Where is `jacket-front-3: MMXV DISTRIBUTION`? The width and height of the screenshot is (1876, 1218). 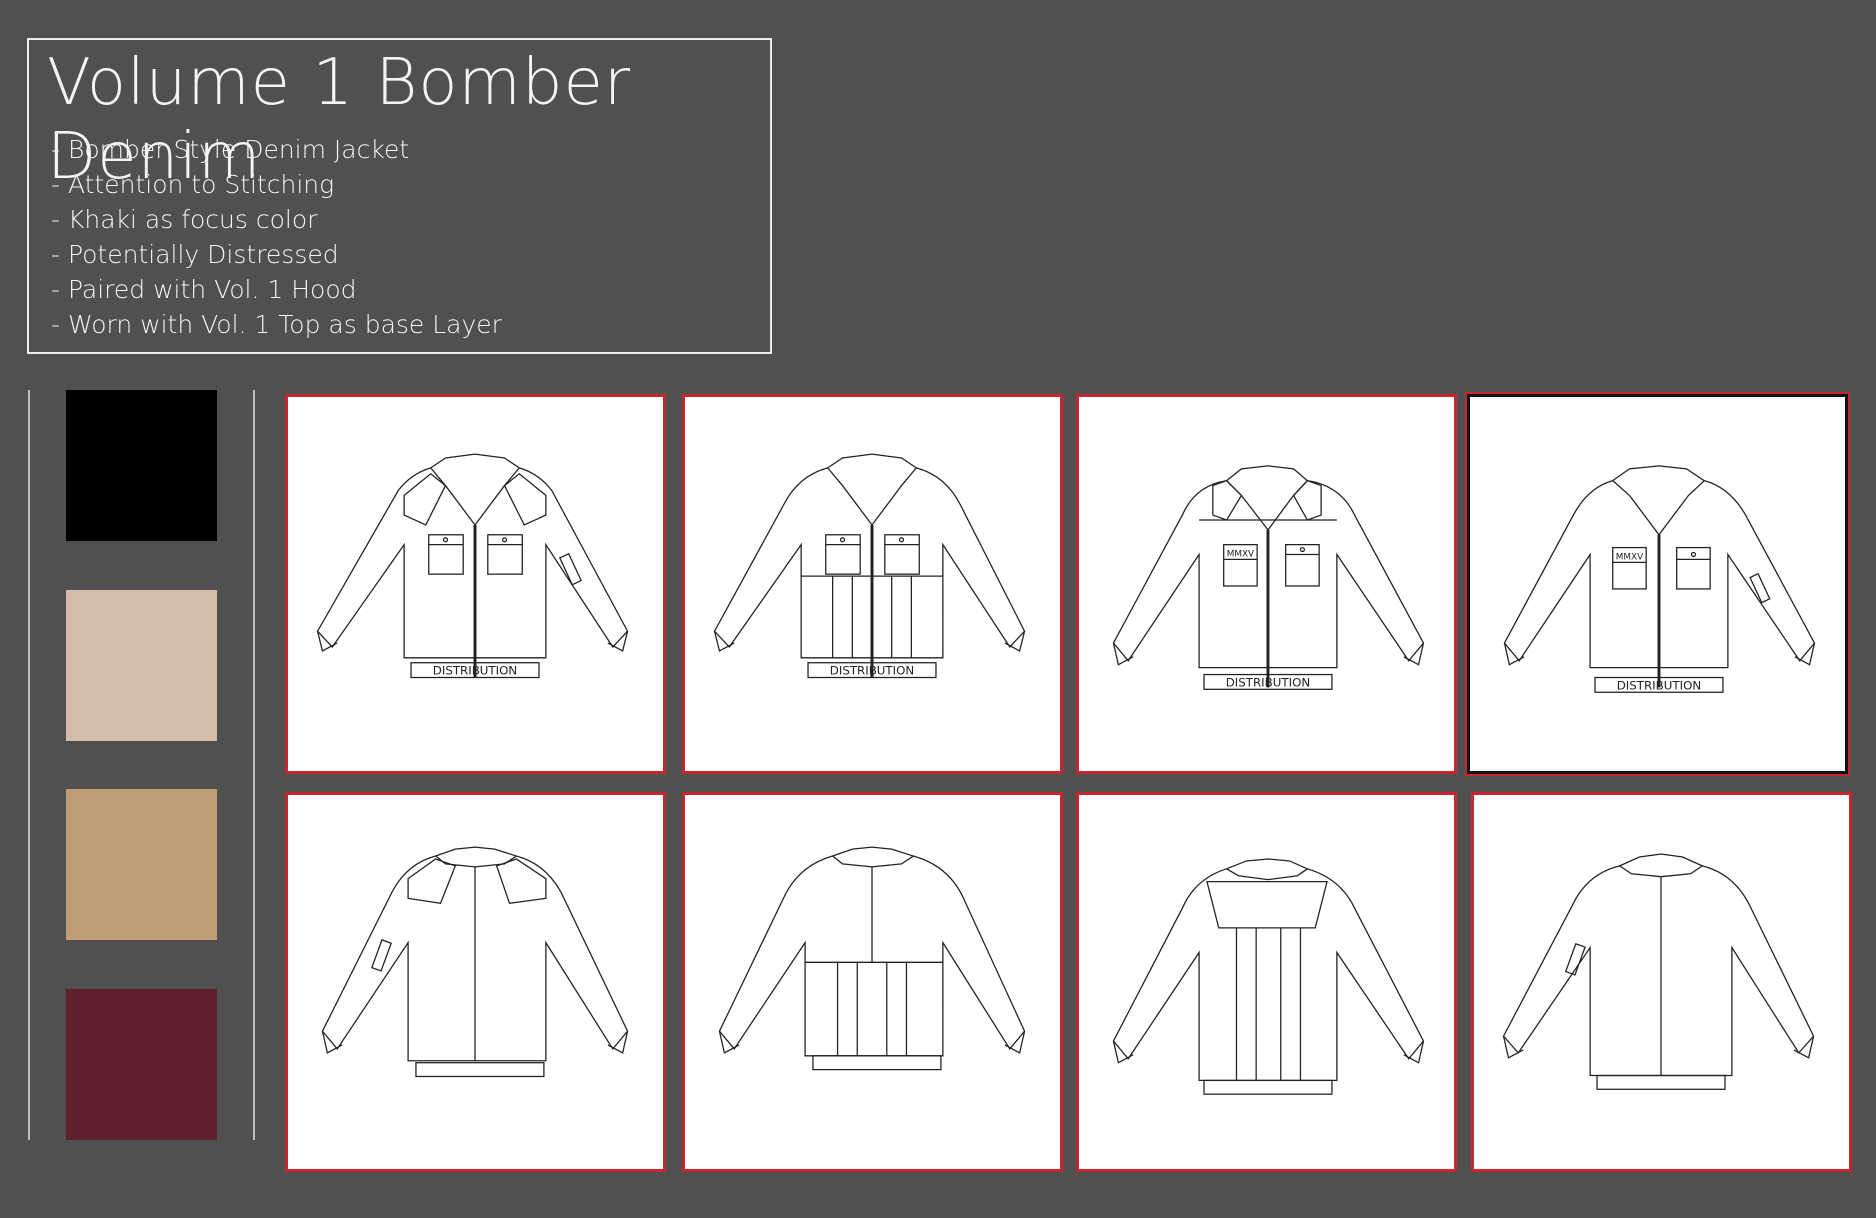 jacket-front-3: MMXV DISTRIBUTION is located at coordinates (1266, 584).